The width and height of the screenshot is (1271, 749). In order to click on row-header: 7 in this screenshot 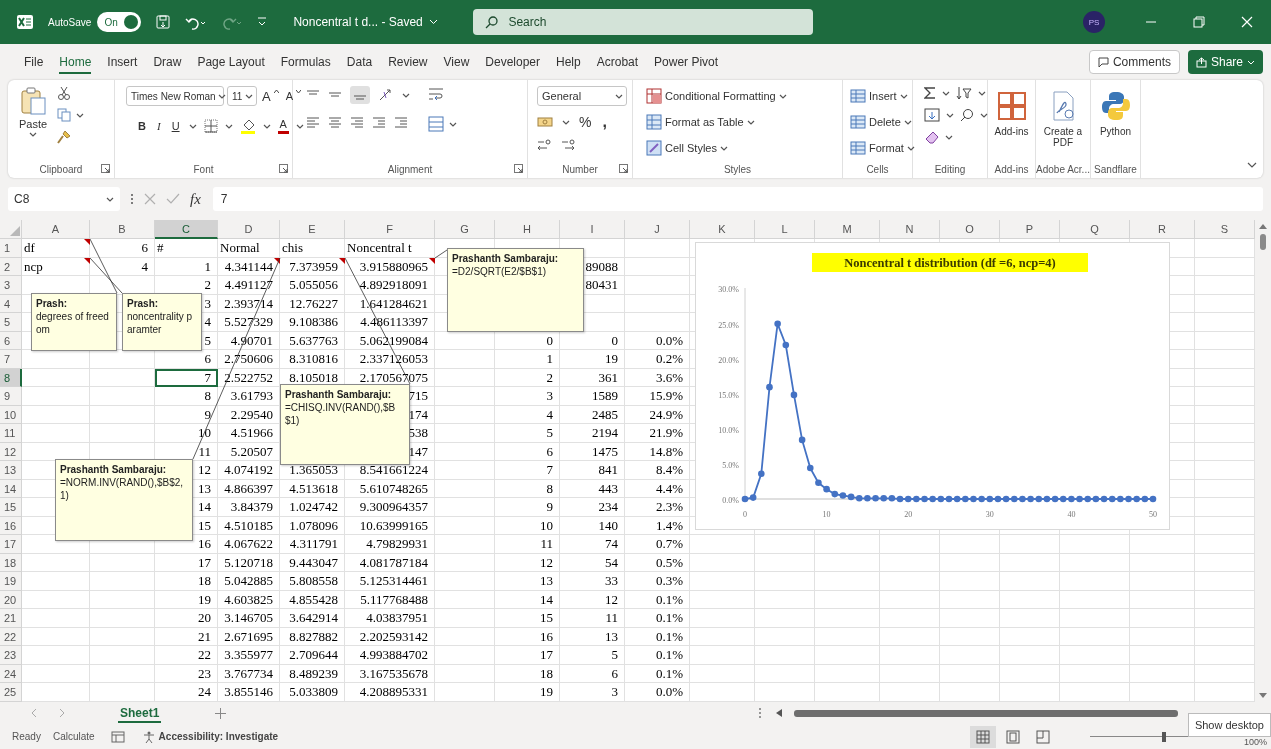, I will do `click(11, 359)`.